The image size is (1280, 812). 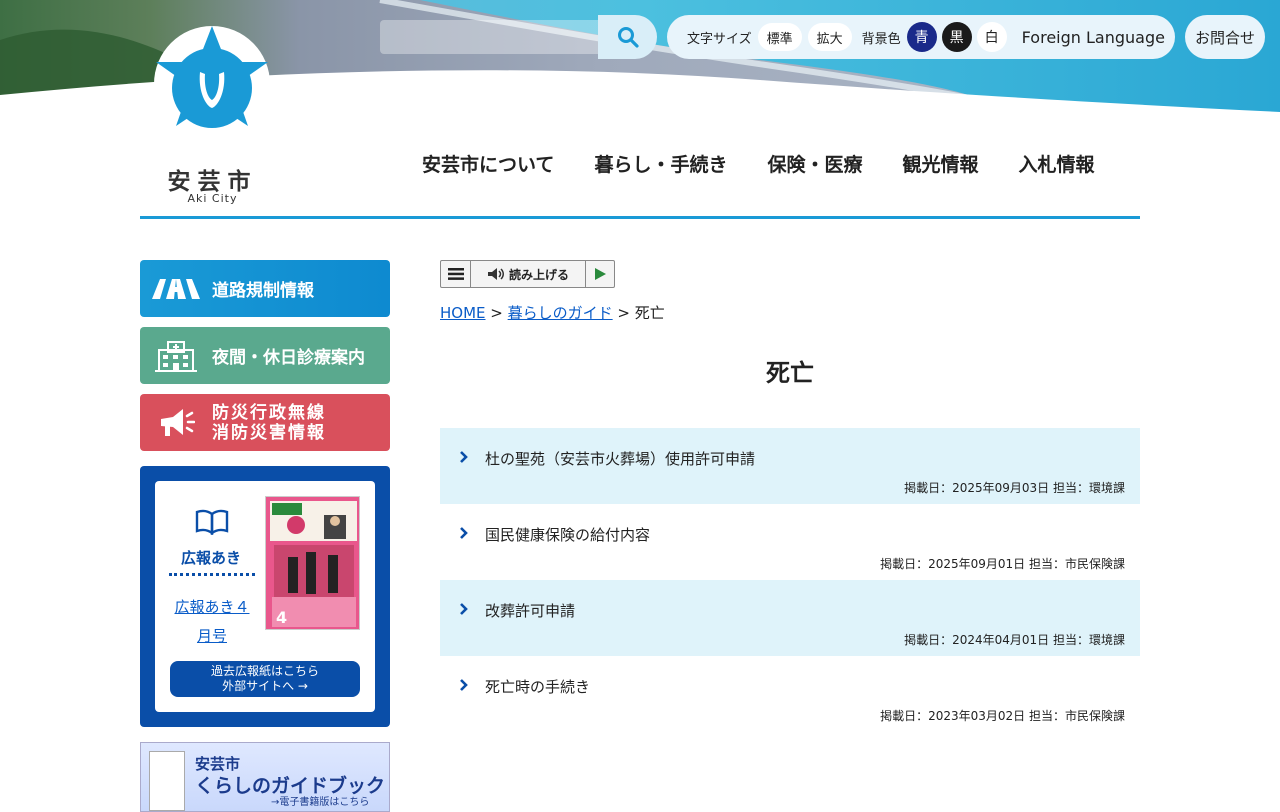 I want to click on read-aloud-label: 読み上げる, so click(x=538, y=274).